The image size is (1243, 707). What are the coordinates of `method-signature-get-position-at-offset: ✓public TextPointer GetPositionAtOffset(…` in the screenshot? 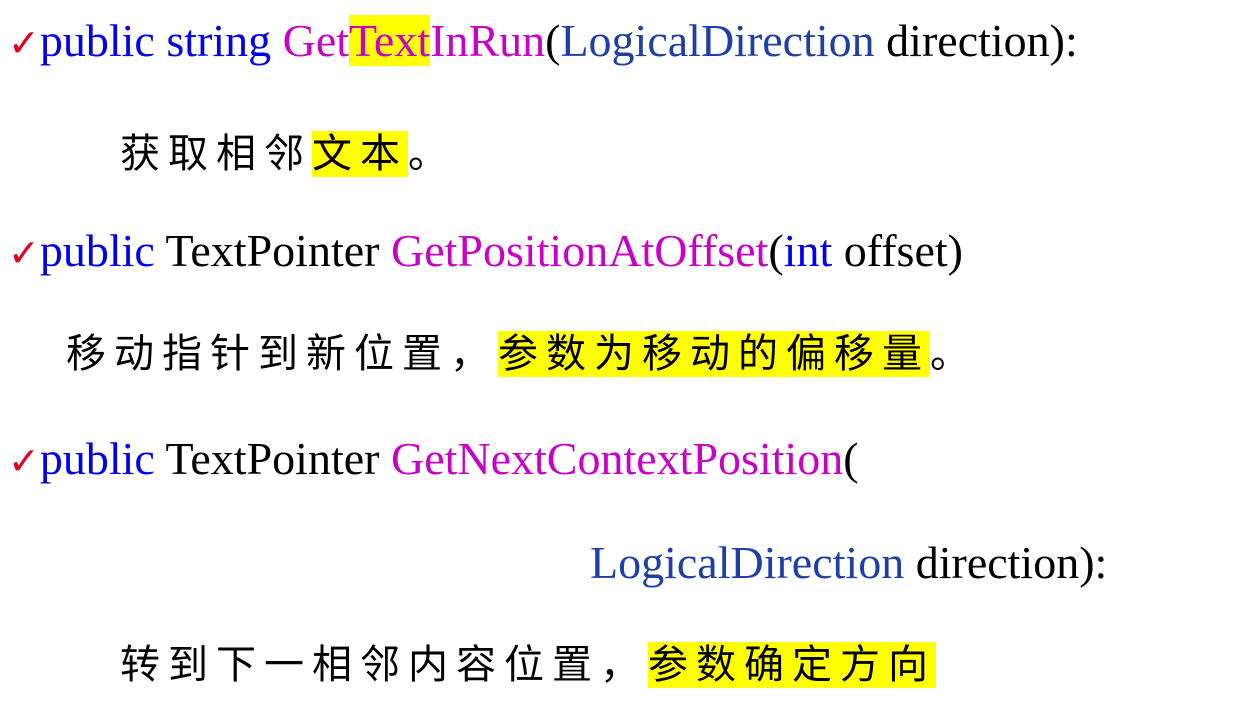 It's located at (485, 251).